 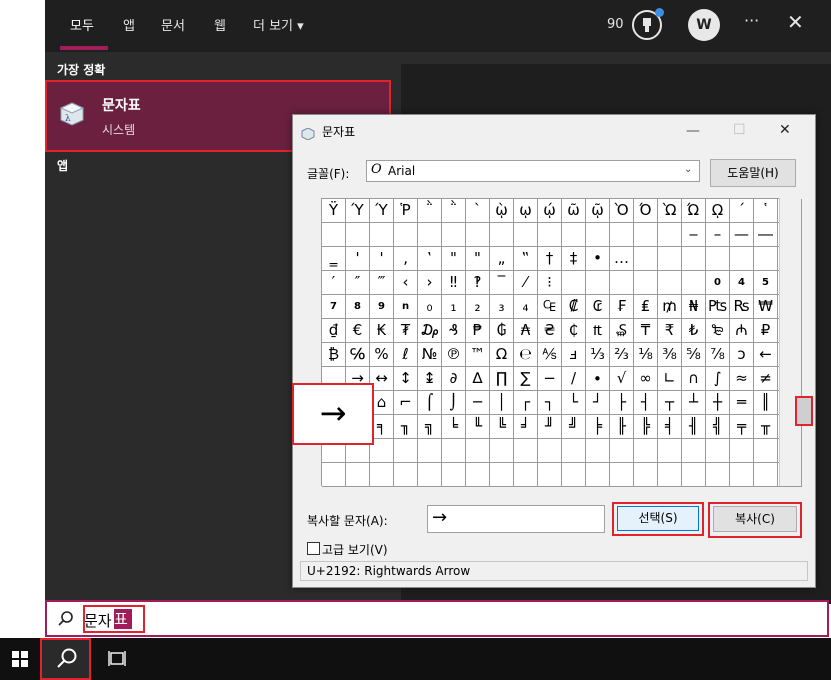 What do you see at coordinates (20, 659) in the screenshot?
I see `windows-start-icon` at bounding box center [20, 659].